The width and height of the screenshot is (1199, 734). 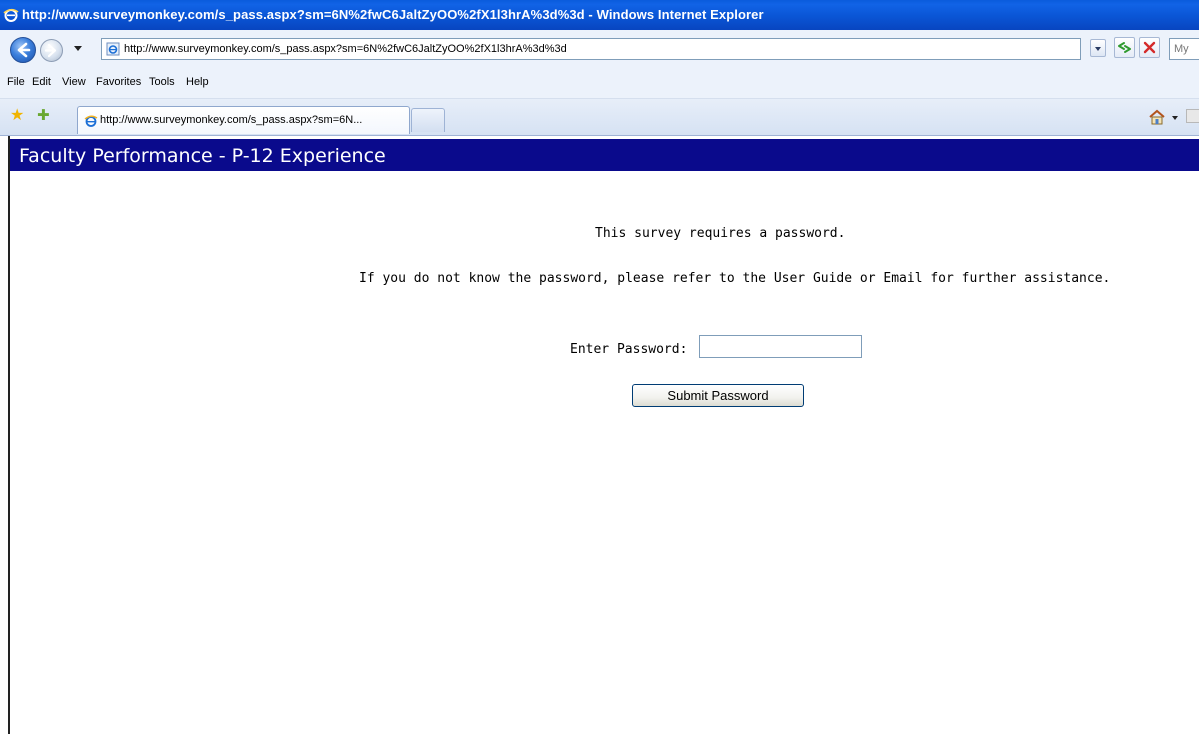 What do you see at coordinates (1192, 116) in the screenshot?
I see `feeds-icon` at bounding box center [1192, 116].